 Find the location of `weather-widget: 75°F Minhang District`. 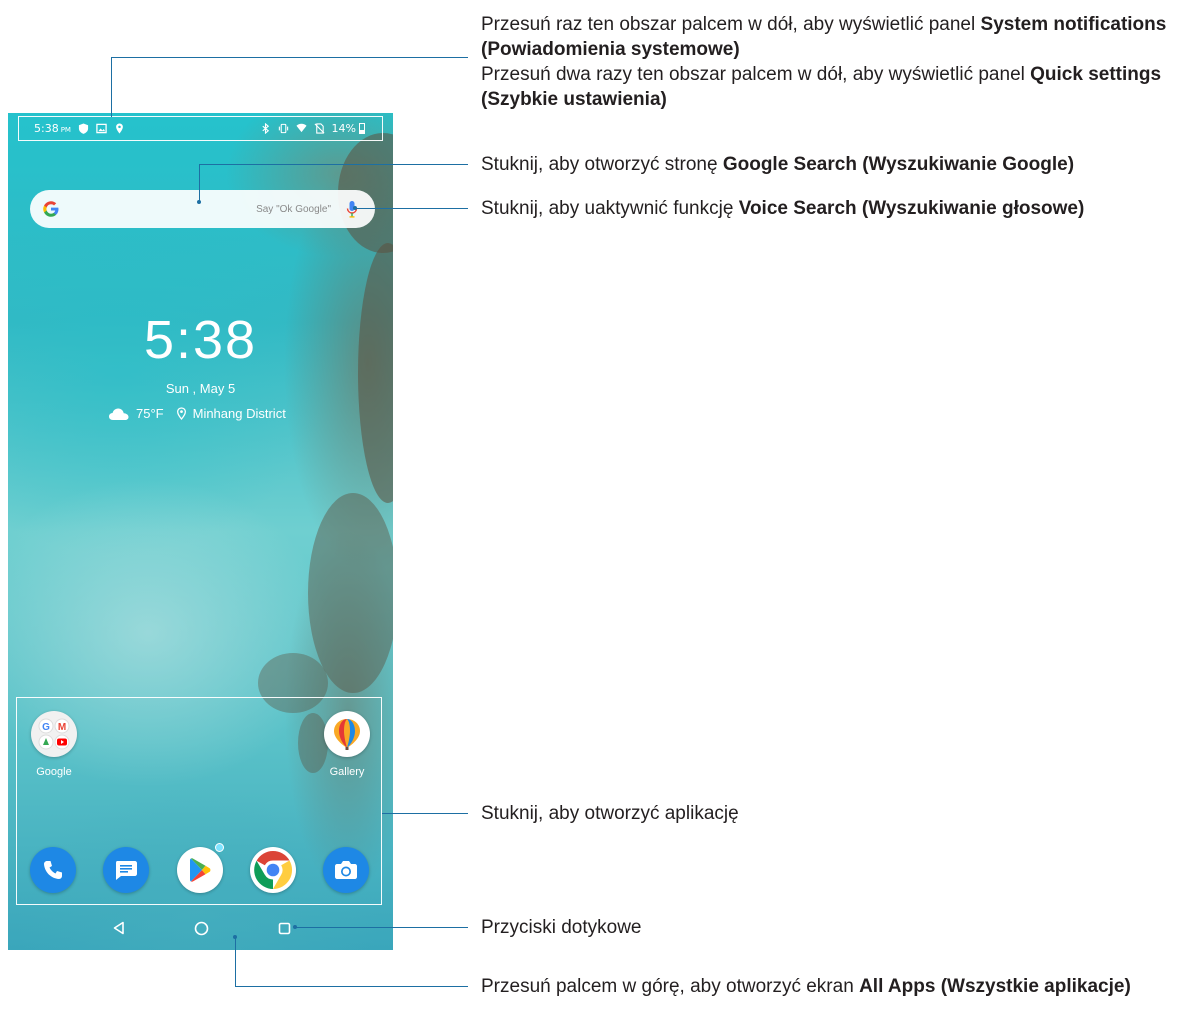

weather-widget: 75°F Minhang District is located at coordinates (197, 413).